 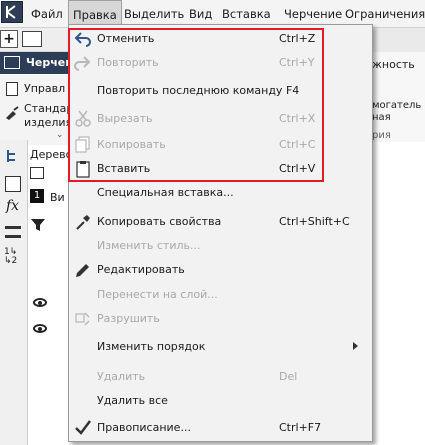 I want to click on menu-item-label: Копировать, so click(x=131, y=144).